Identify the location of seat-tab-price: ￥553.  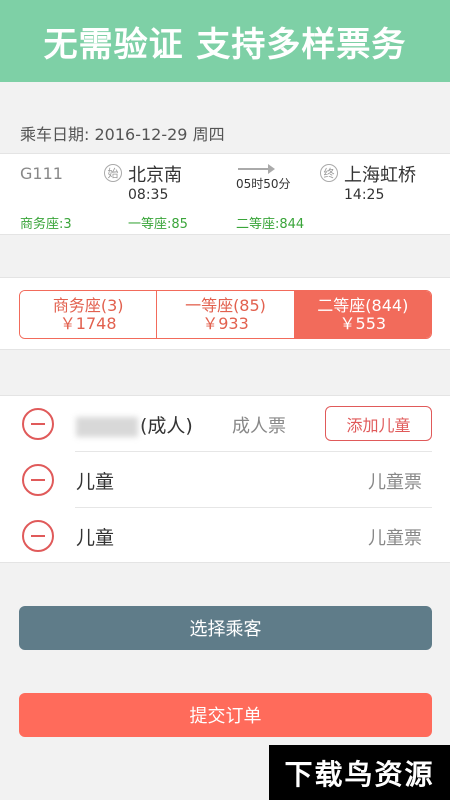
(363, 323).